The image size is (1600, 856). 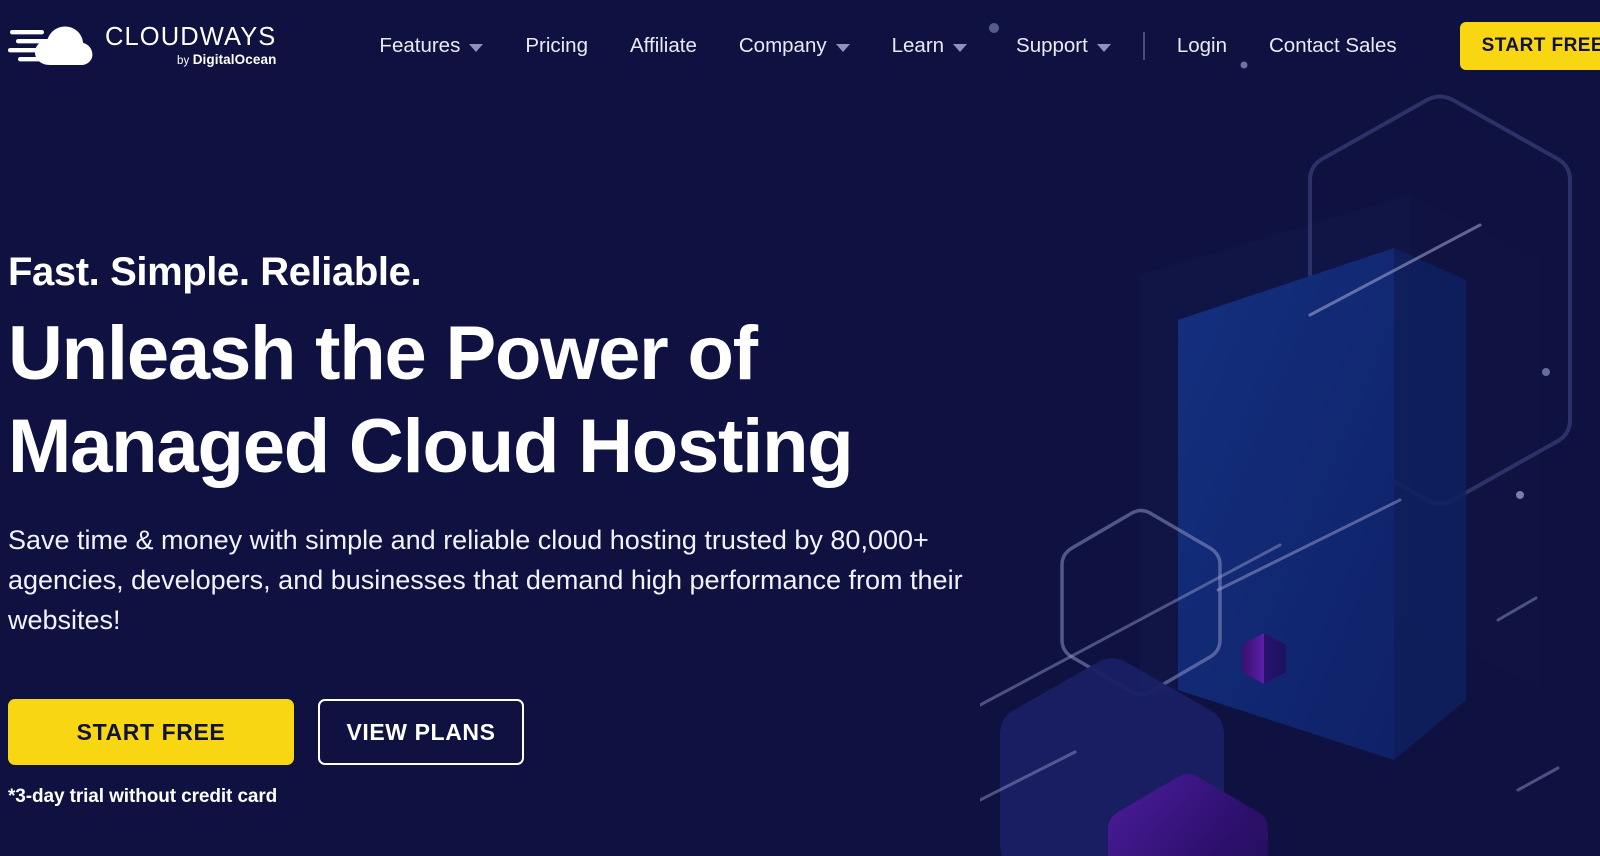 I want to click on hero-cta-row: START FREE VIEW PLANS, so click(x=554, y=732).